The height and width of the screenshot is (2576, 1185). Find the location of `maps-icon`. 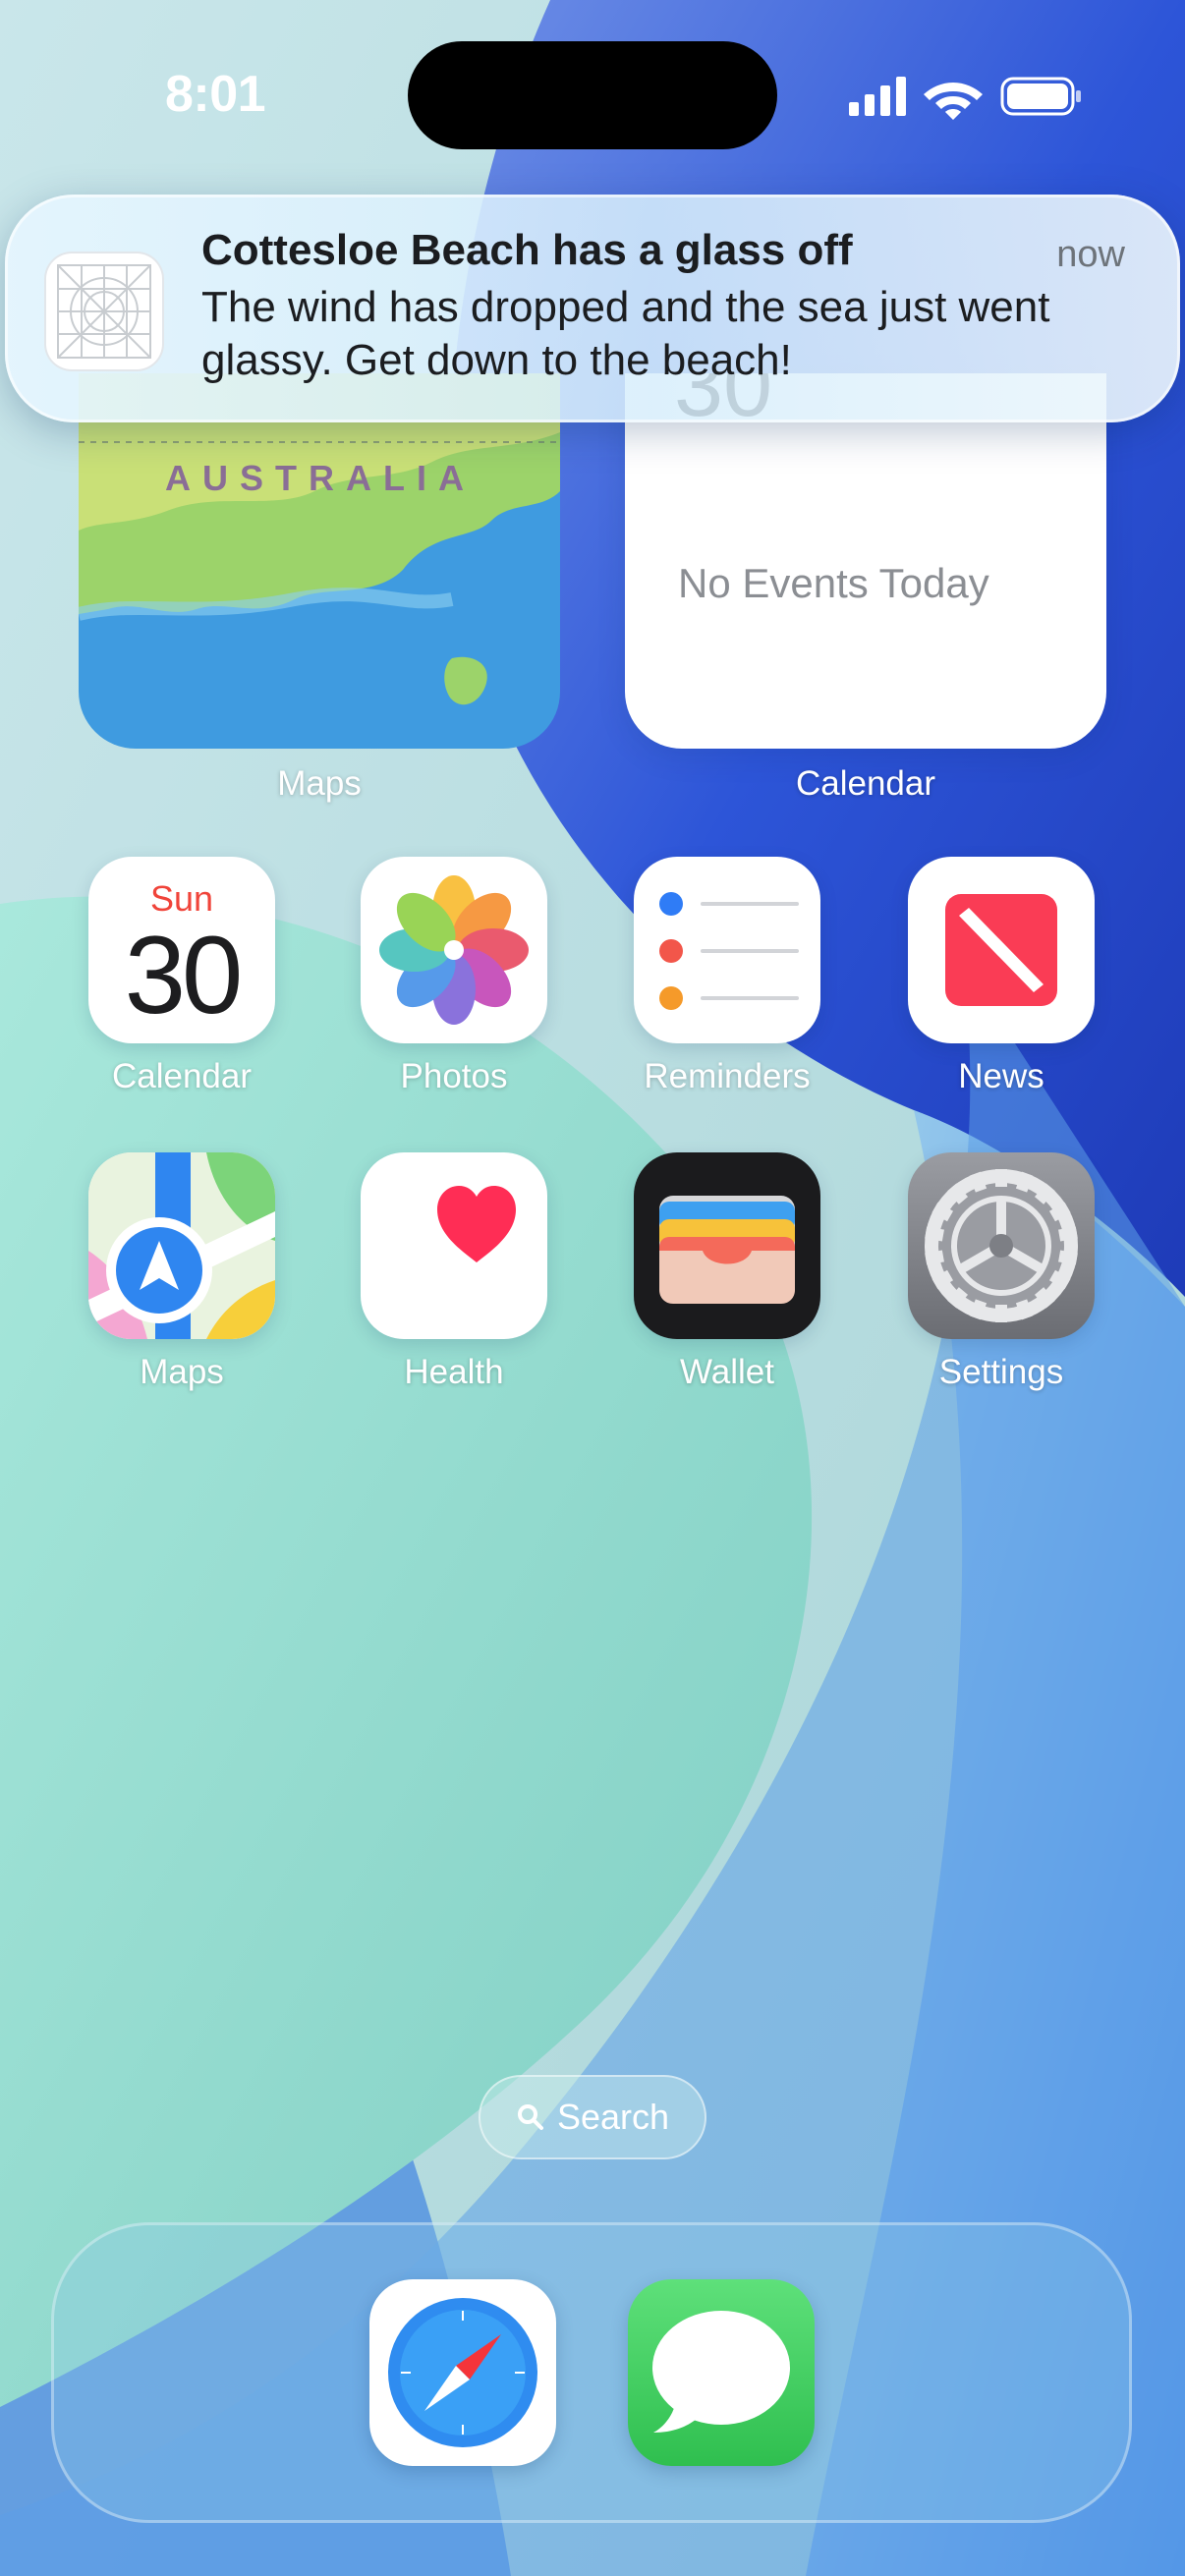

maps-icon is located at coordinates (182, 1245).